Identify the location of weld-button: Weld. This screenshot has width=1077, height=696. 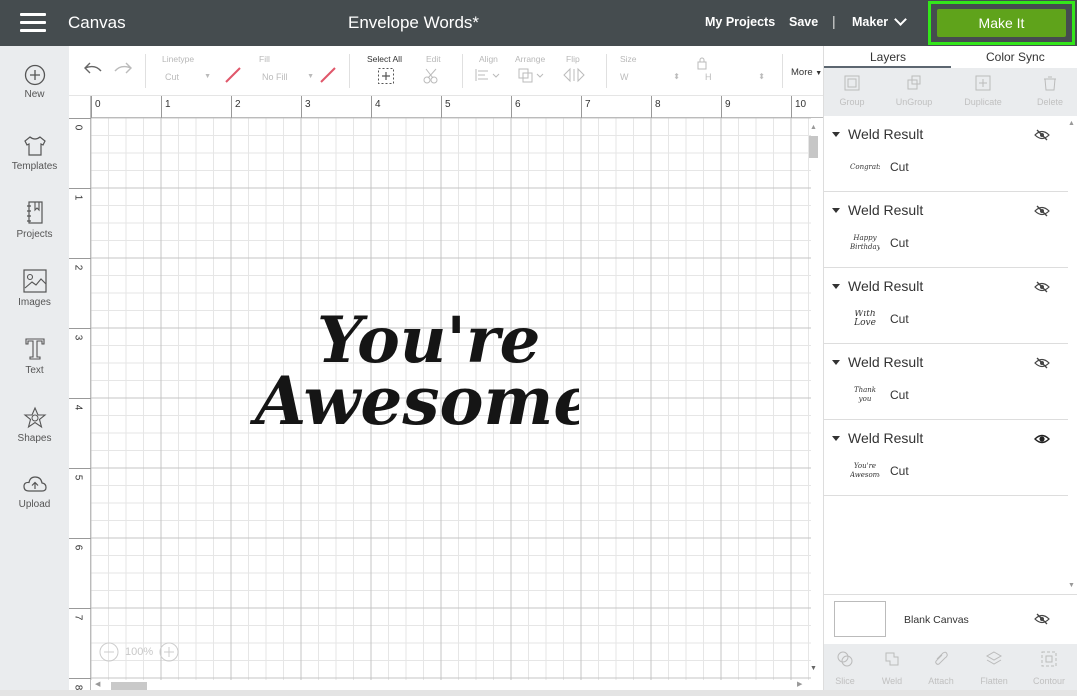
(892, 668).